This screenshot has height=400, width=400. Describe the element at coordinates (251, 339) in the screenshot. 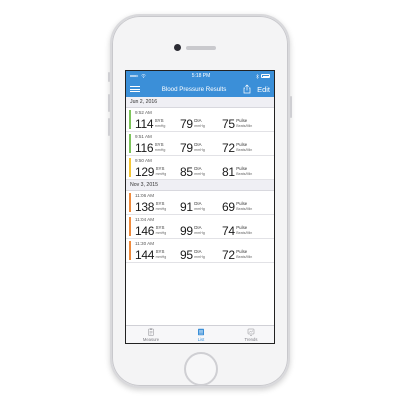

I see `tab-label: Trends` at that location.